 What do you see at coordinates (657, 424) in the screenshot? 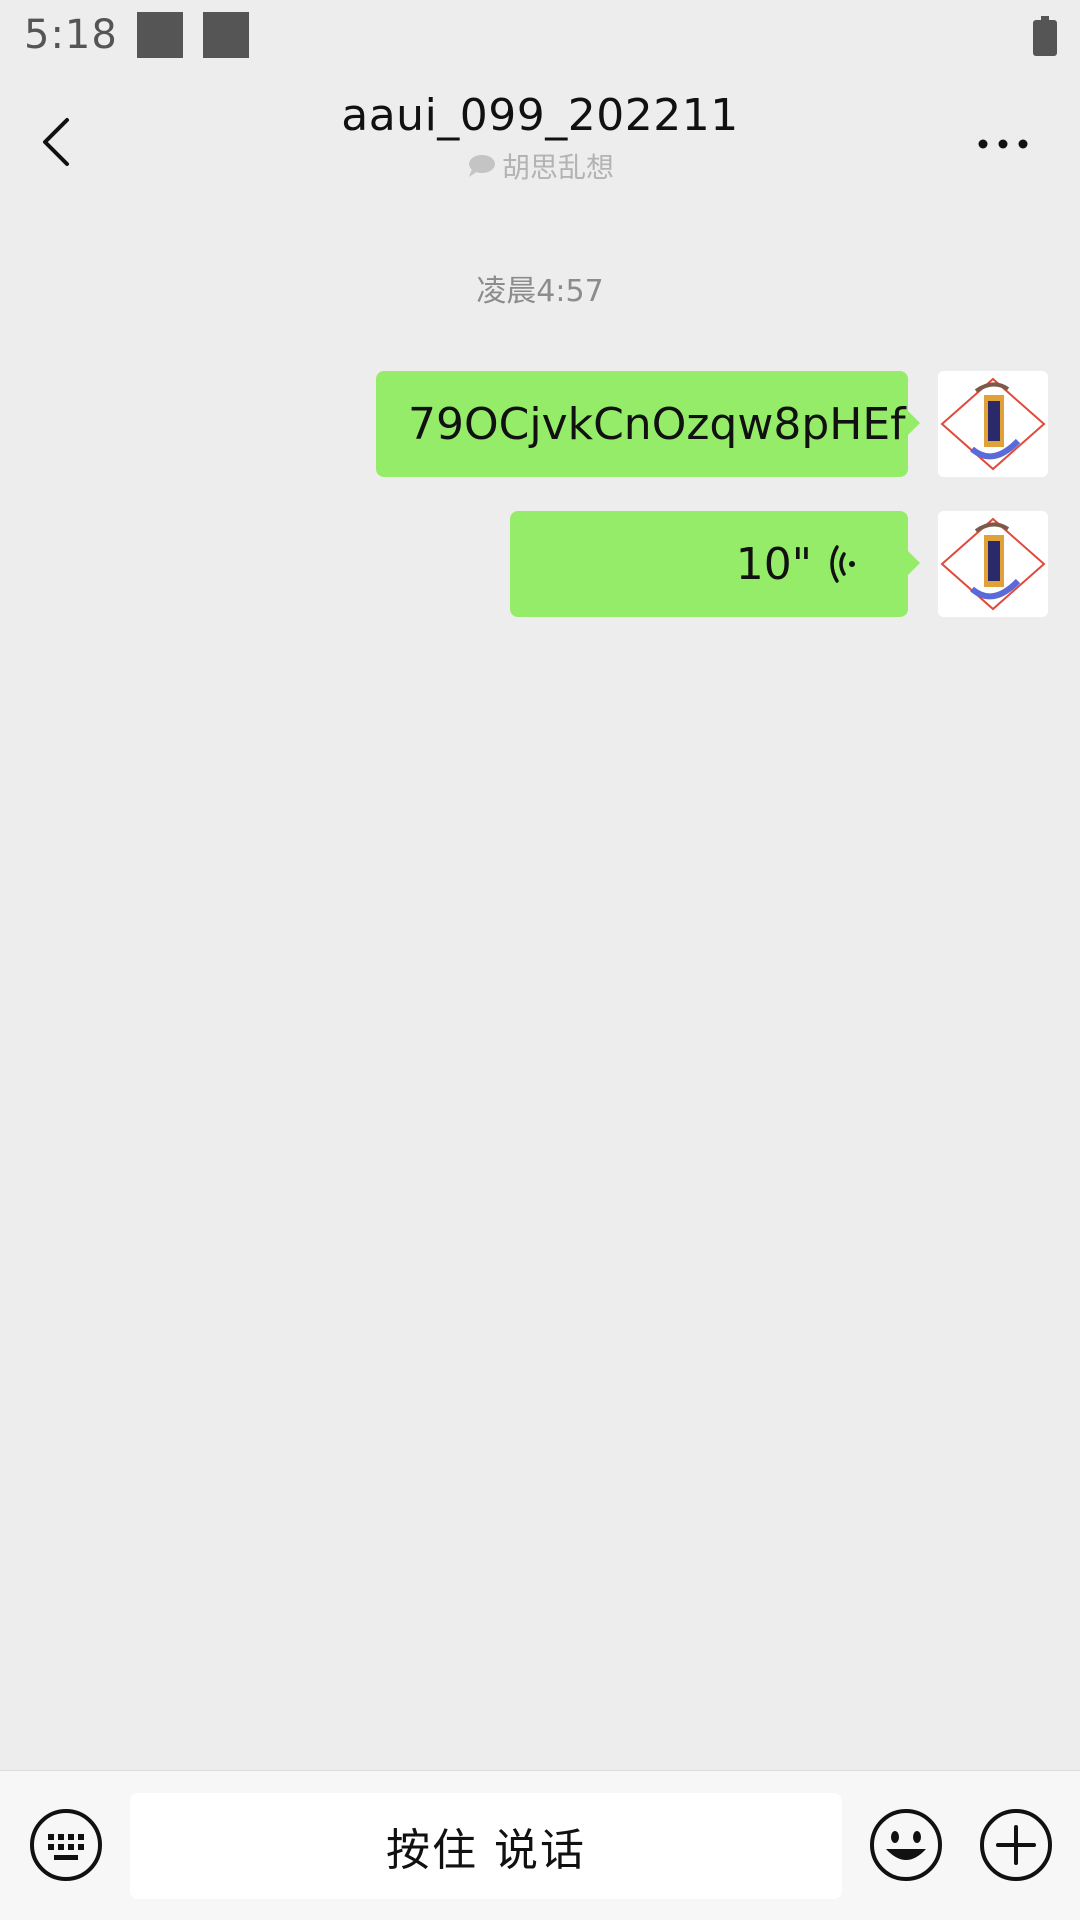
I see `message-text: 79OCjvkCnOzqw8pHEf` at bounding box center [657, 424].